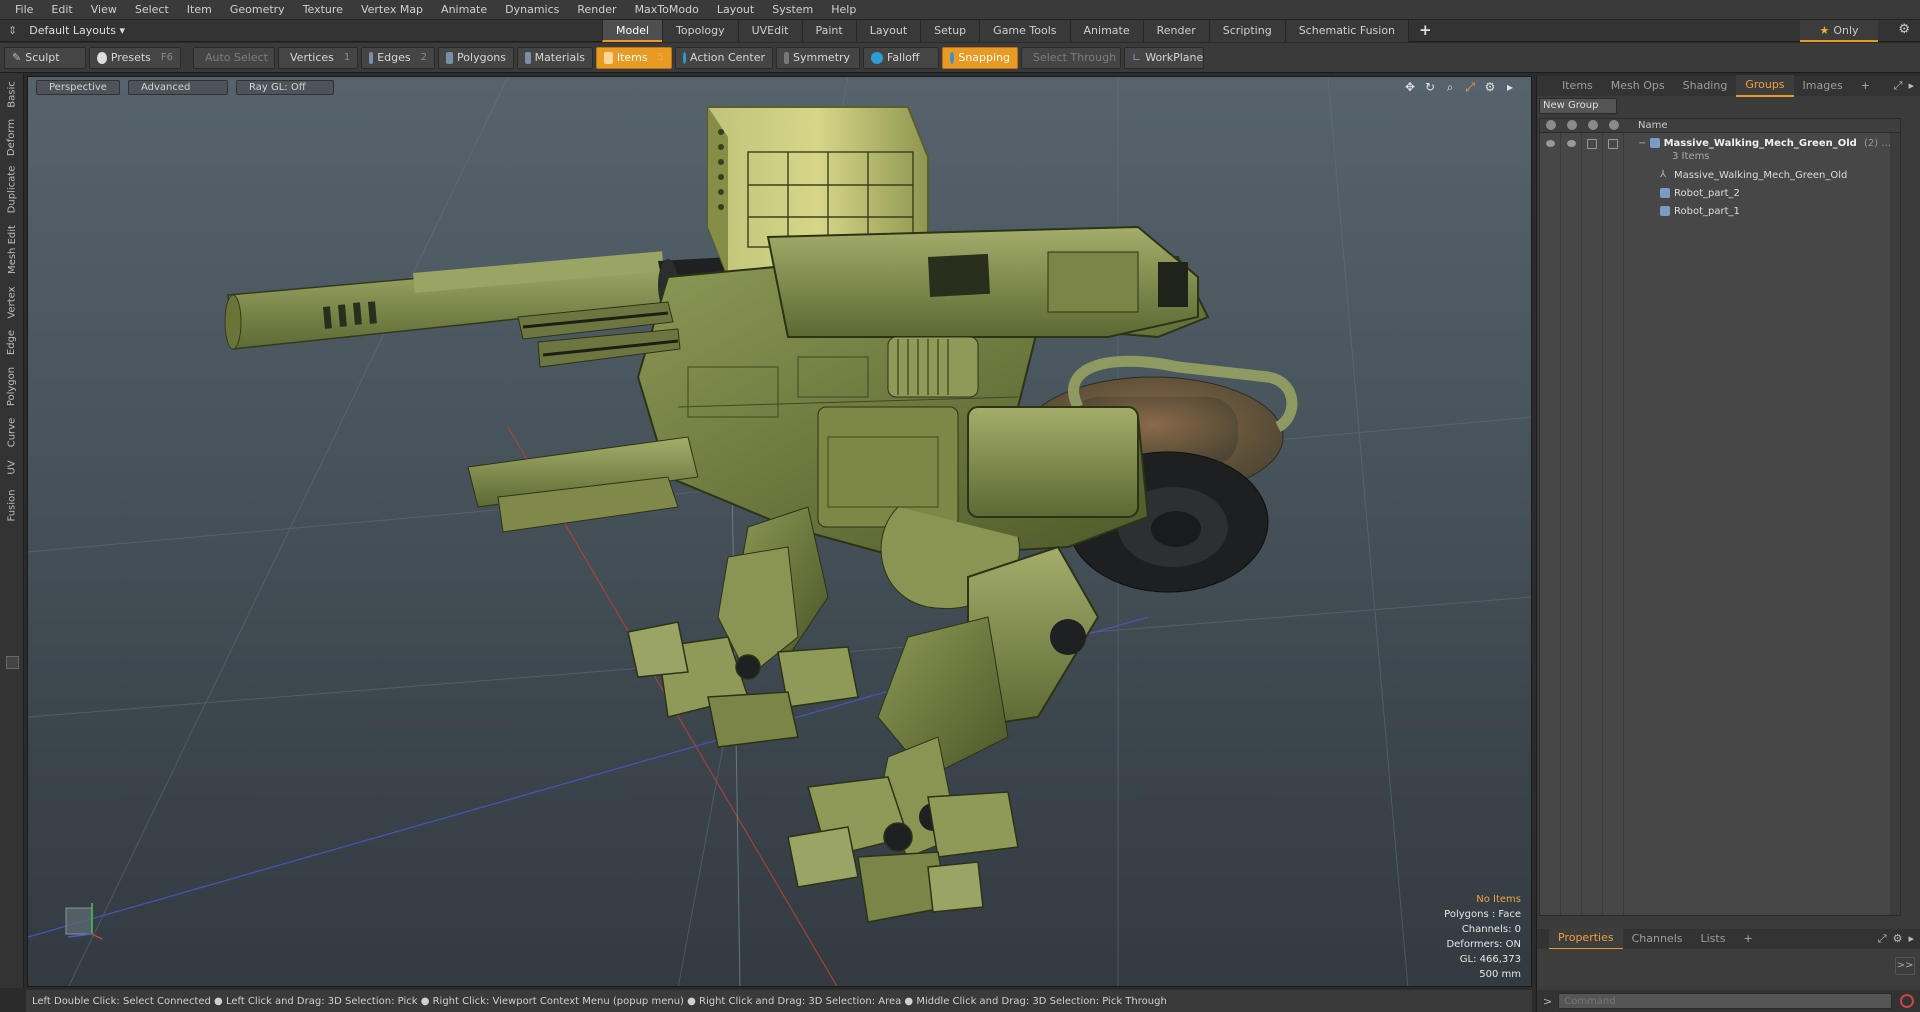 This screenshot has height=1012, width=1920. Describe the element at coordinates (12, 467) in the screenshot. I see `vtab-uv: UV` at that location.